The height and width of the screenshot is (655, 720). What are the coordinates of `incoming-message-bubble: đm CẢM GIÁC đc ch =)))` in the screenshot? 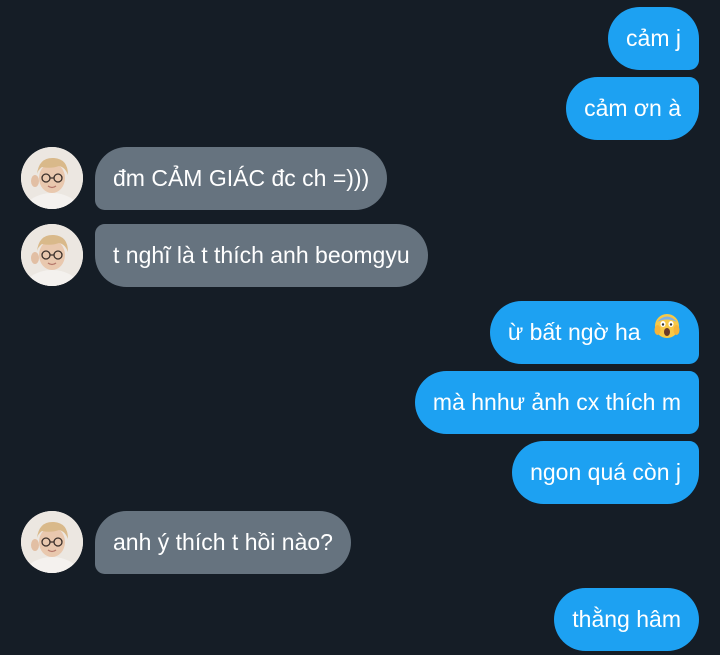 It's located at (241, 178).